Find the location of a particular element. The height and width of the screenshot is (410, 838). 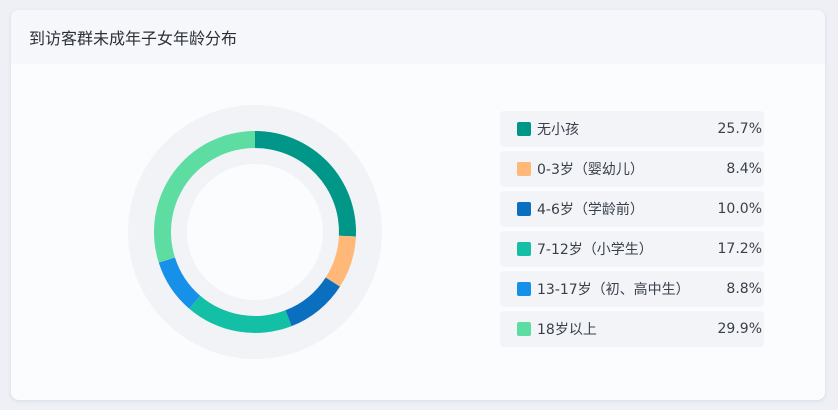

legend-value: 29.9% is located at coordinates (739, 329).